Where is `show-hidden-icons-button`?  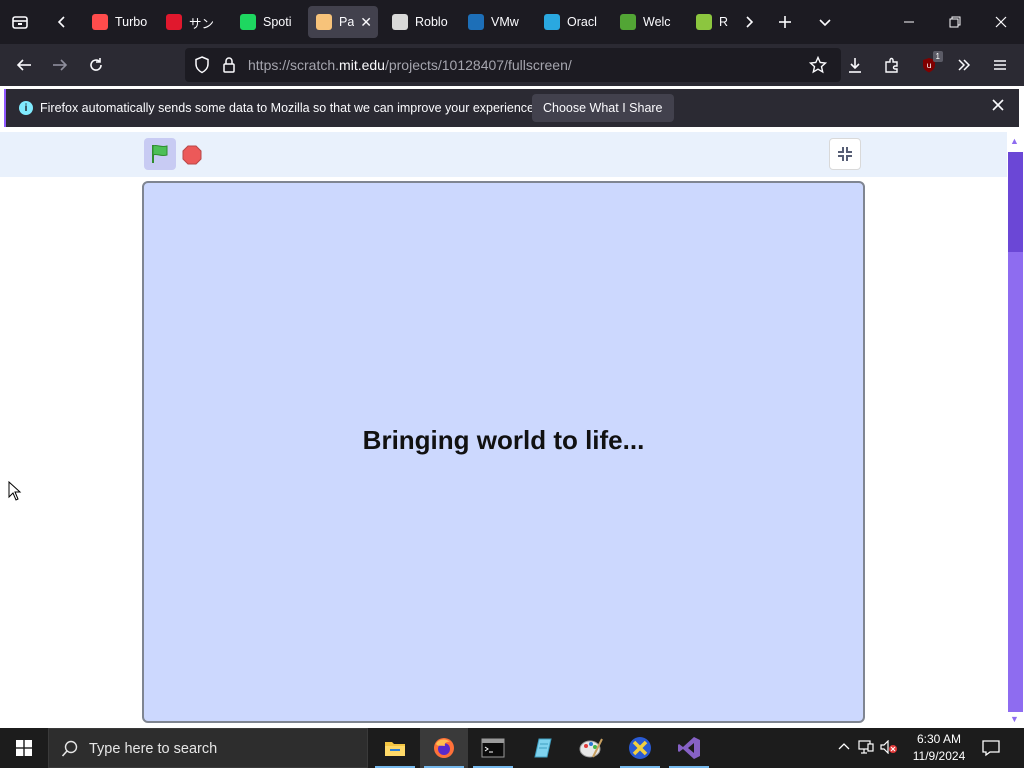 show-hidden-icons-button is located at coordinates (844, 748).